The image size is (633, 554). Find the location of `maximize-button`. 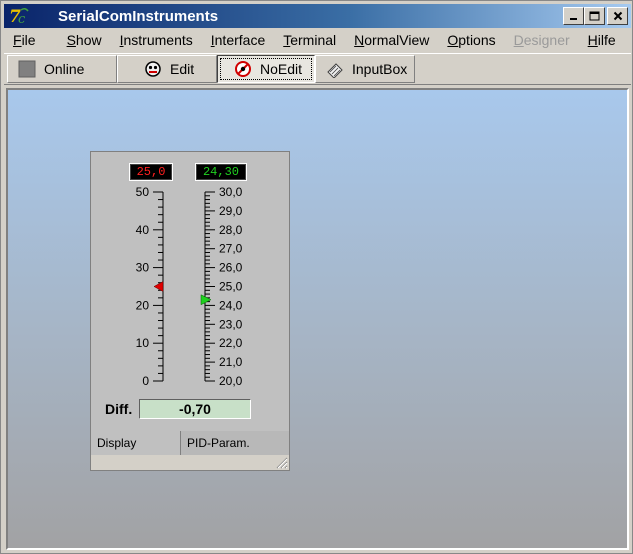

maximize-button is located at coordinates (594, 16).